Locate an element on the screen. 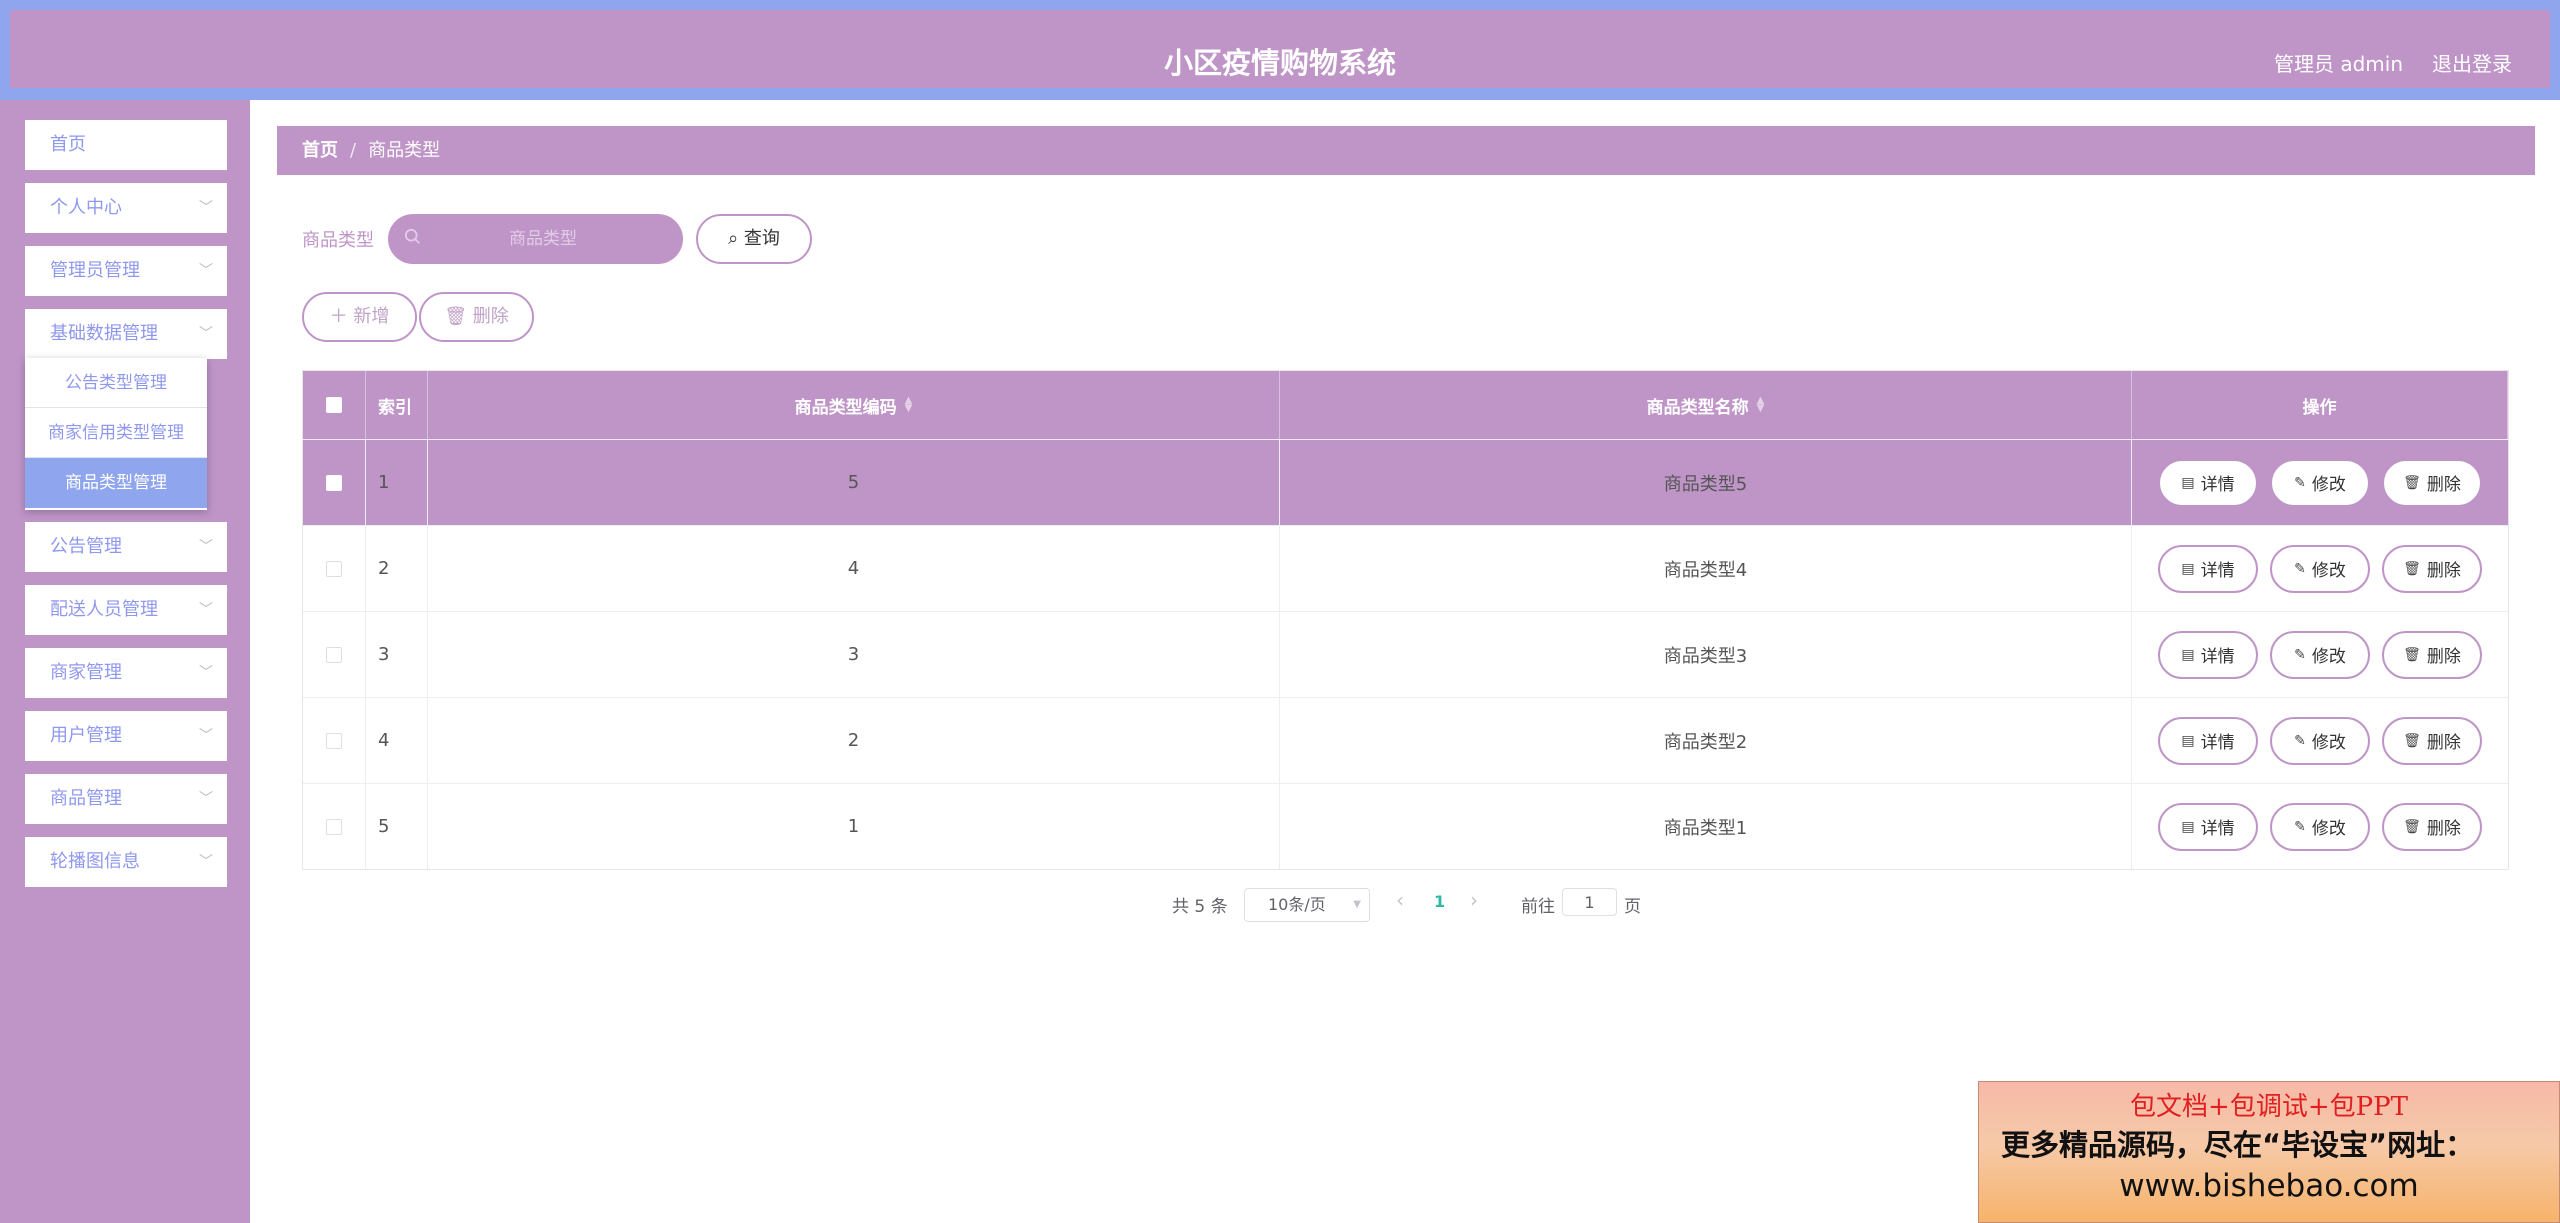  header-name: 商品类型名称 ▲ ▼ is located at coordinates (1706, 405).